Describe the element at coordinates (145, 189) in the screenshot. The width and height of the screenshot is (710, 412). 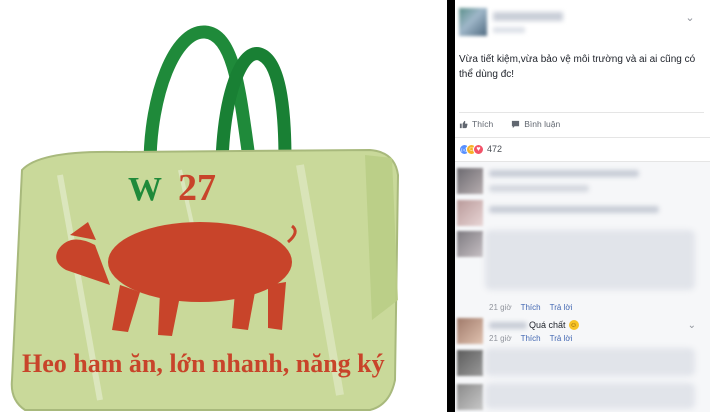
I see `bag-code-w: W` at that location.